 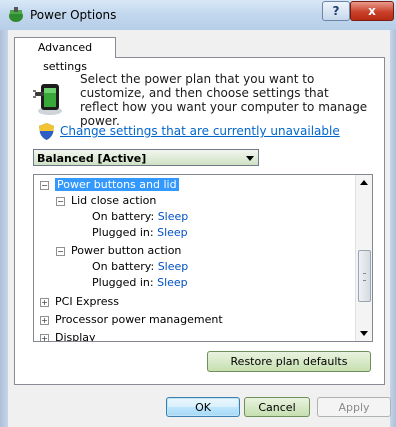 What do you see at coordinates (87, 301) in the screenshot?
I see `tree-item-label: PCI Express` at bounding box center [87, 301].